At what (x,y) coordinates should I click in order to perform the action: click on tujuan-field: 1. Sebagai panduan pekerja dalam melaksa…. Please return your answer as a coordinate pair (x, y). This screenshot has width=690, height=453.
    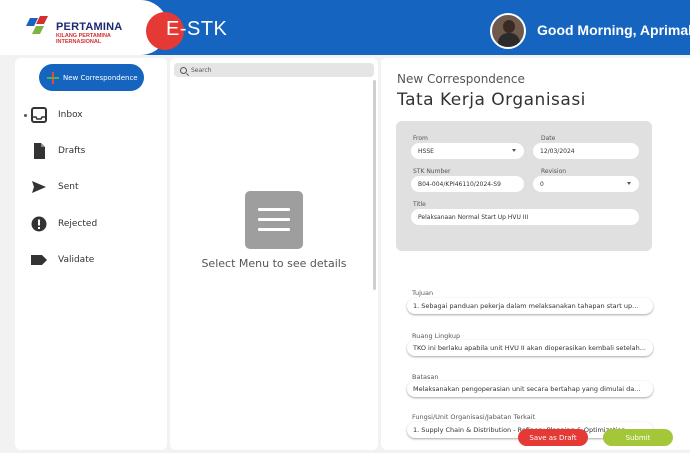
    Looking at the image, I should click on (530, 306).